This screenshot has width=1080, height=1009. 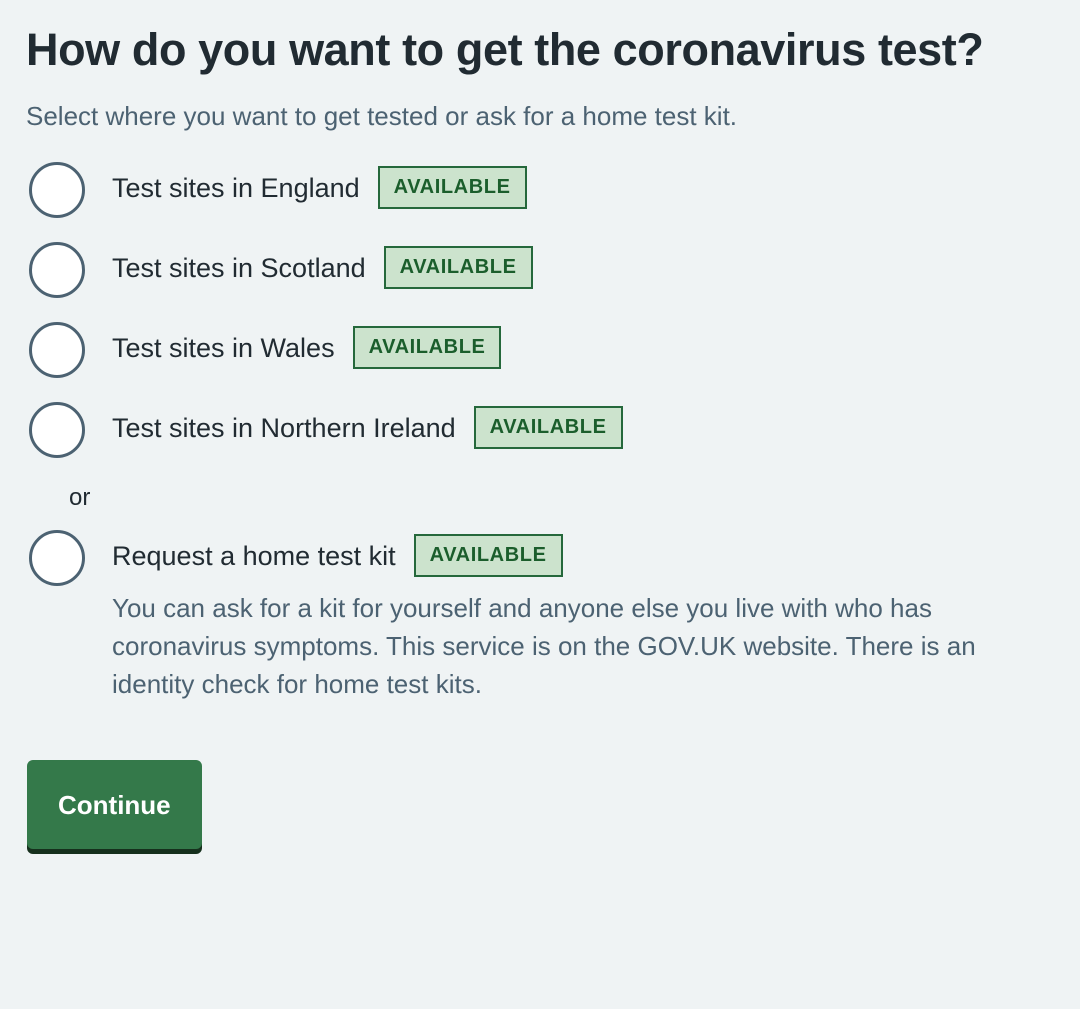 I want to click on radio-option-test-sites-wales: Test sites in Wales AVAILABLE, so click(x=540, y=355).